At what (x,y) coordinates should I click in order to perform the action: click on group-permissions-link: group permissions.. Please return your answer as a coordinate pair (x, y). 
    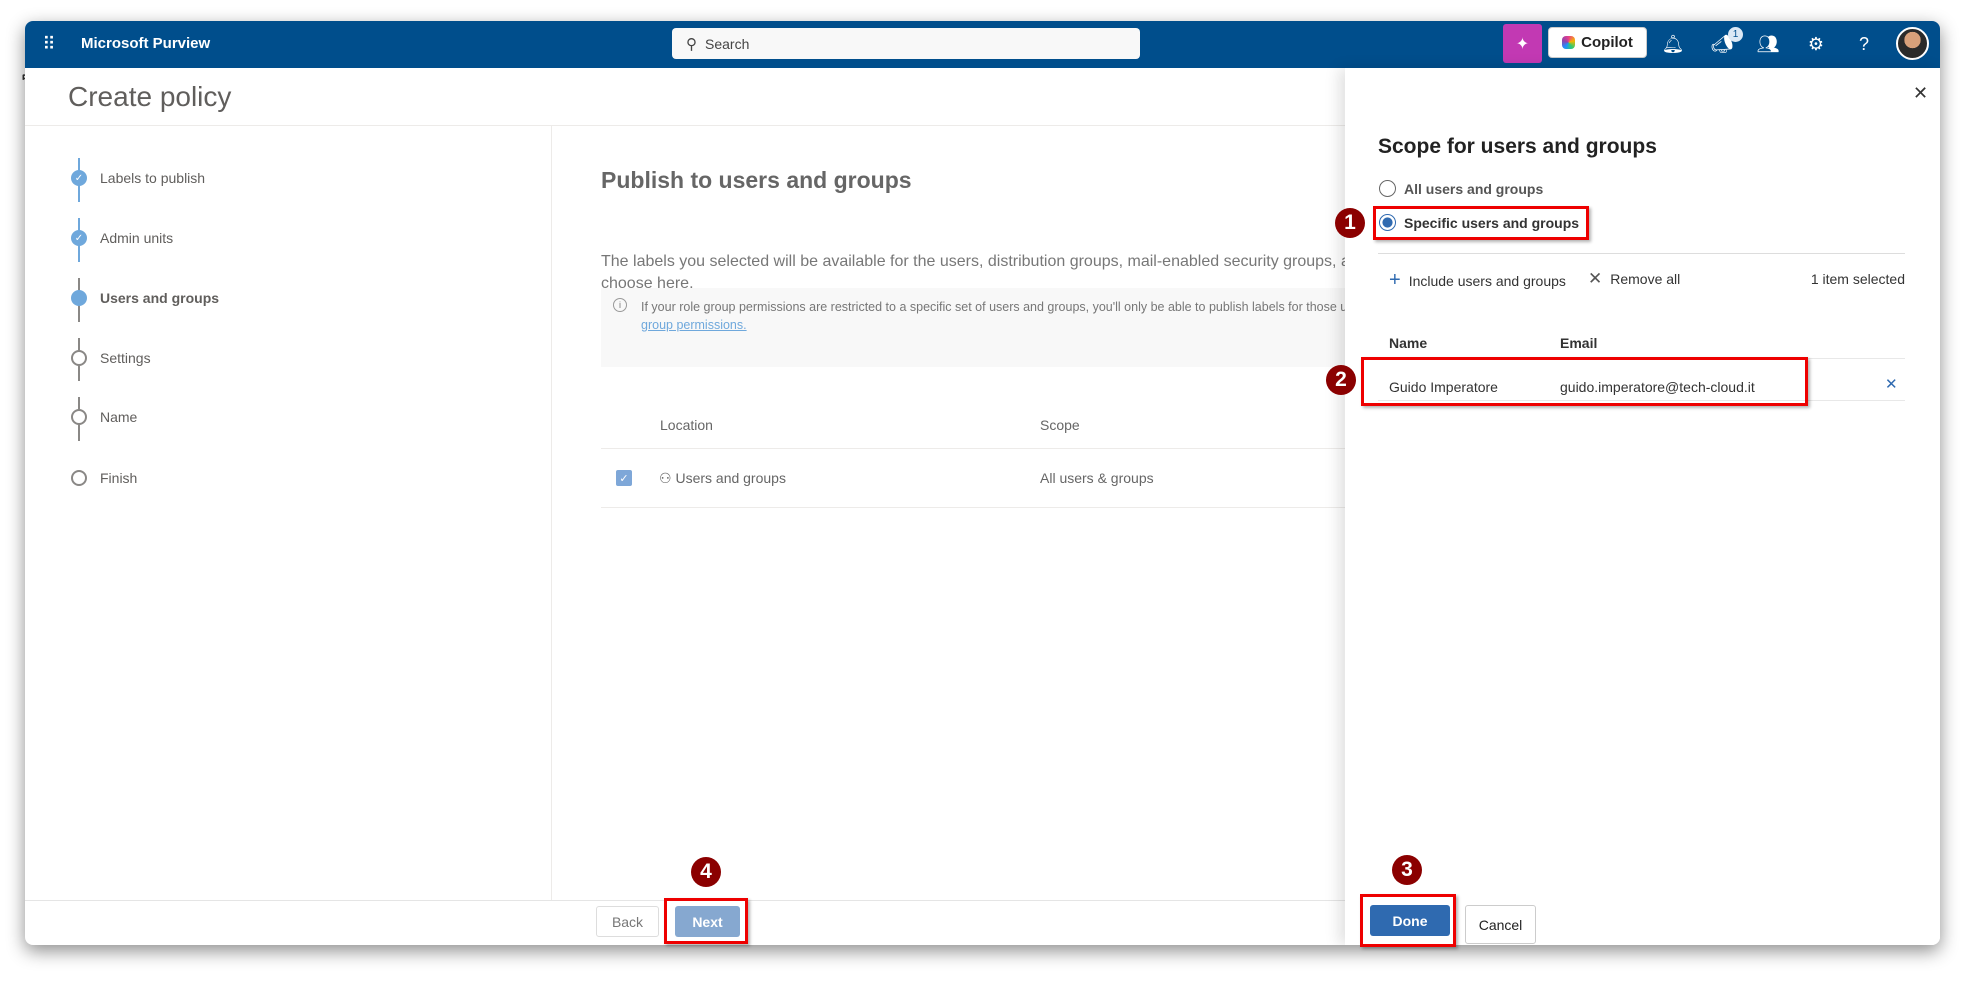
    Looking at the image, I should click on (694, 325).